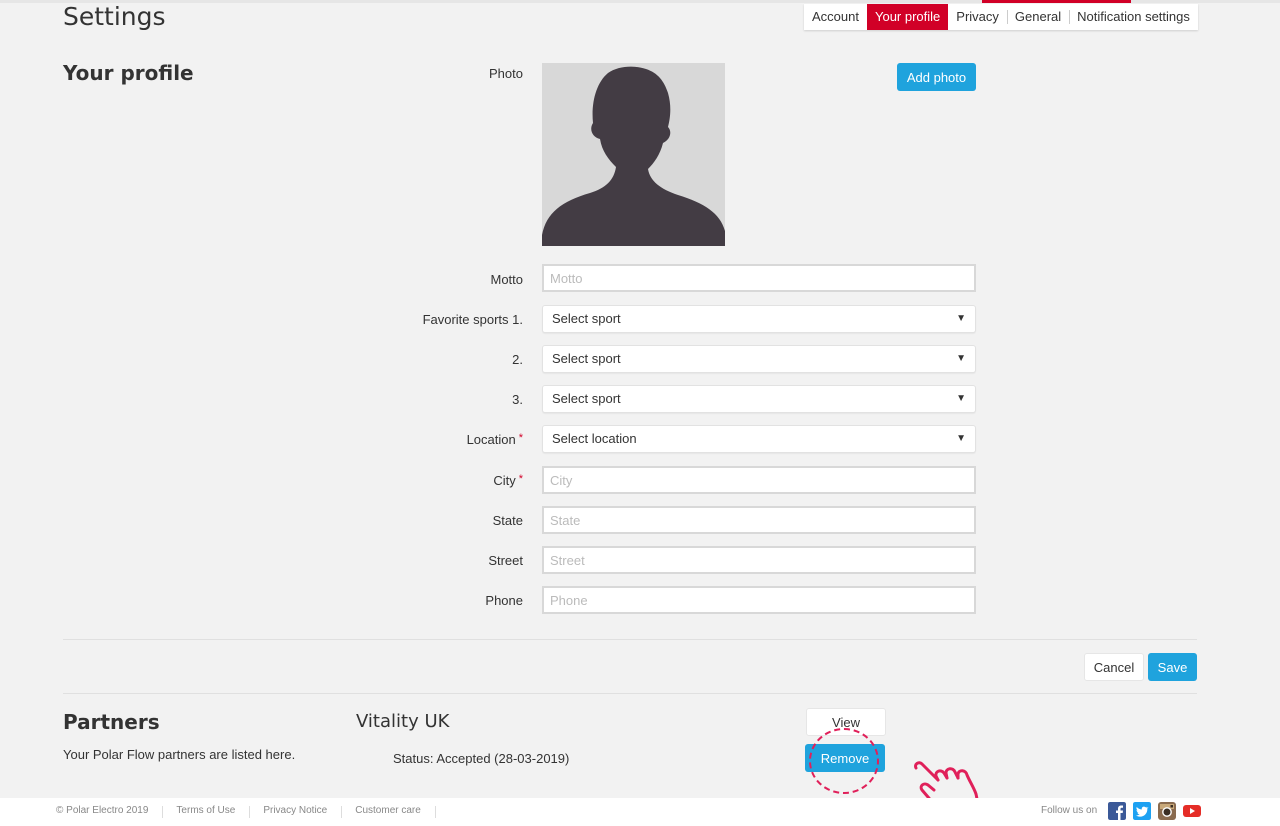 The height and width of the screenshot is (826, 1280). Describe the element at coordinates (102, 810) in the screenshot. I see `copyright: © Polar Electro 2019` at that location.